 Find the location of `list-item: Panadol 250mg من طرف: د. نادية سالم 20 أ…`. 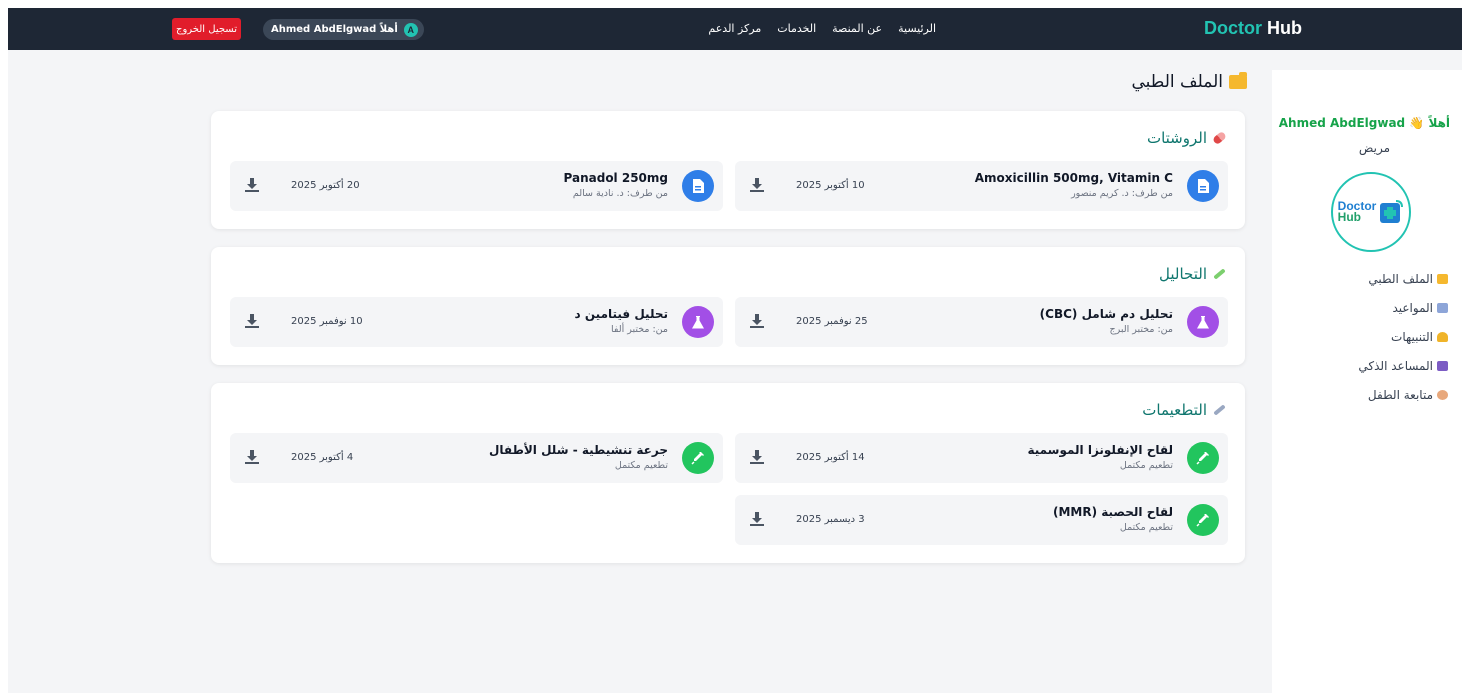

list-item: Panadol 250mg من طرف: د. نادية سالم 20 أ… is located at coordinates (476, 186).